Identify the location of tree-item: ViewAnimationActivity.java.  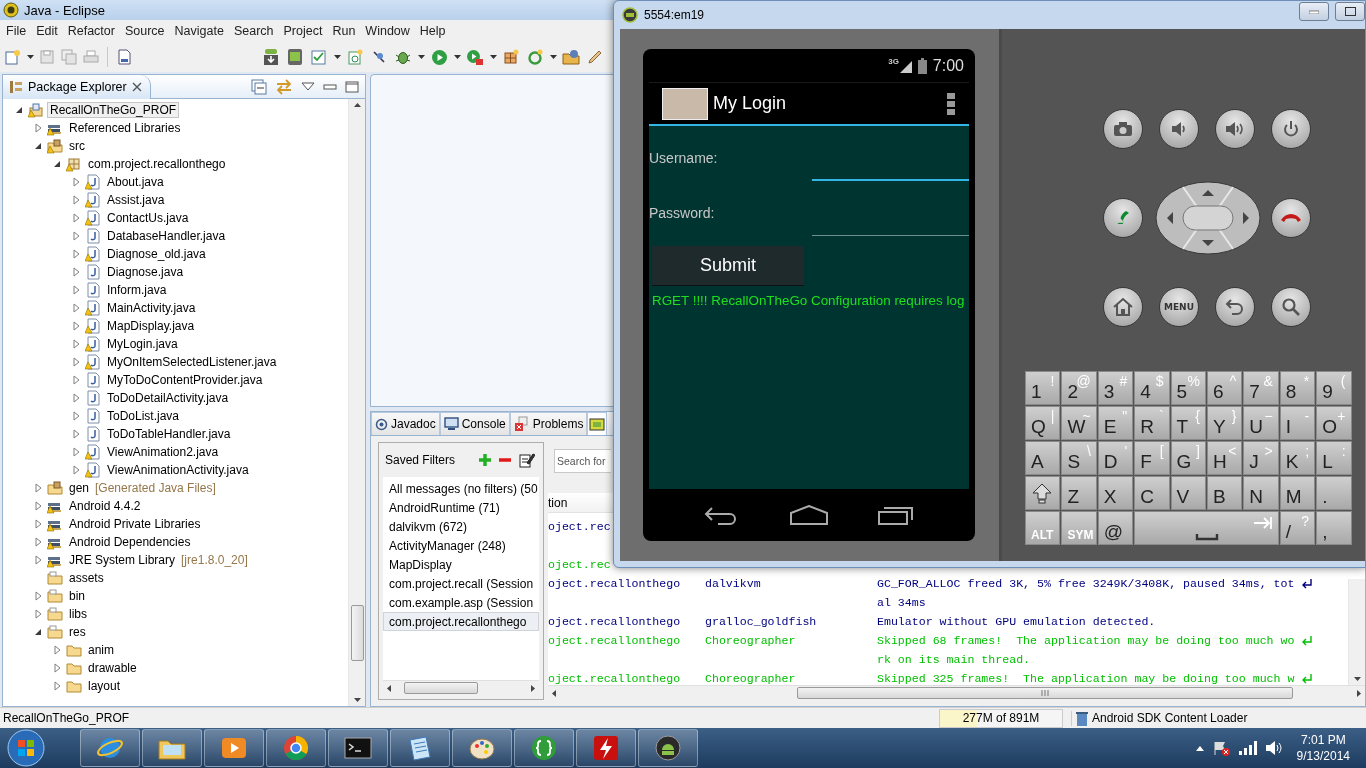
(178, 470).